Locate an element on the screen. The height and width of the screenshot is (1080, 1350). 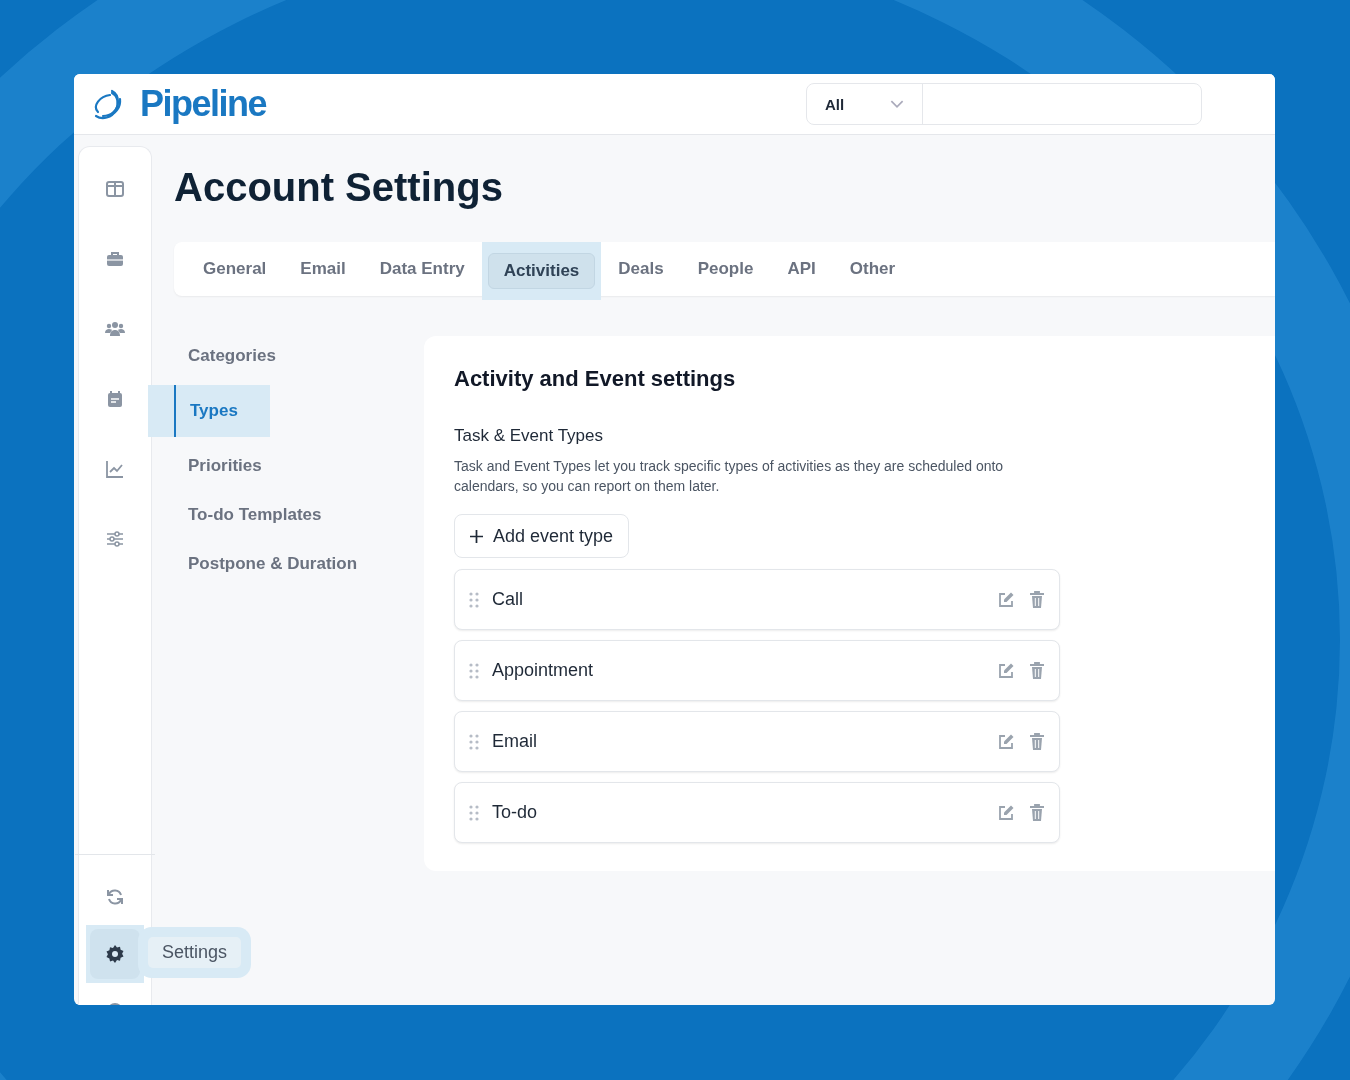
event-type-name: To-do is located at coordinates (515, 812).